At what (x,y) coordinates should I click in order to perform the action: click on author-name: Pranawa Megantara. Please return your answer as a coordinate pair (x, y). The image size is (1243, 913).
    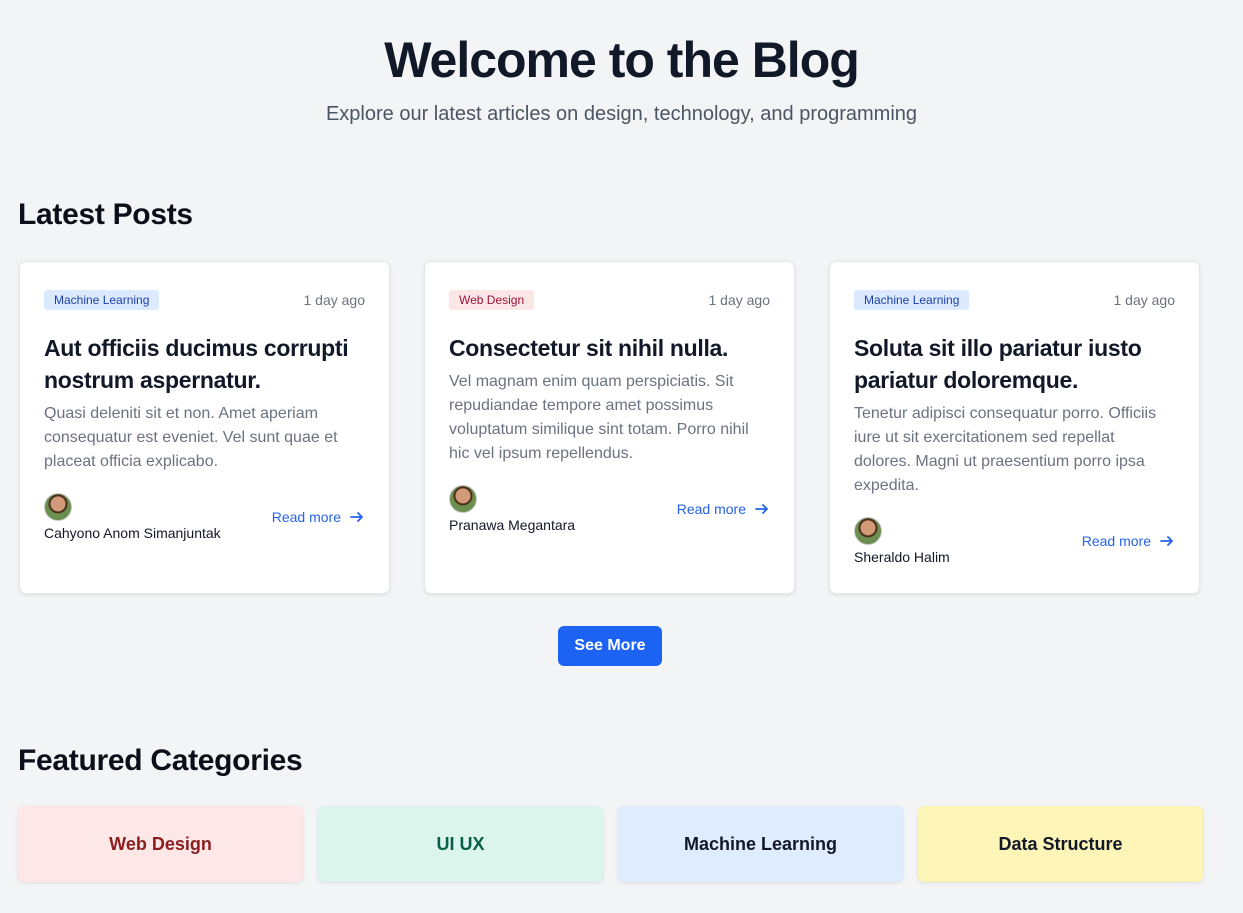
    Looking at the image, I should click on (512, 525).